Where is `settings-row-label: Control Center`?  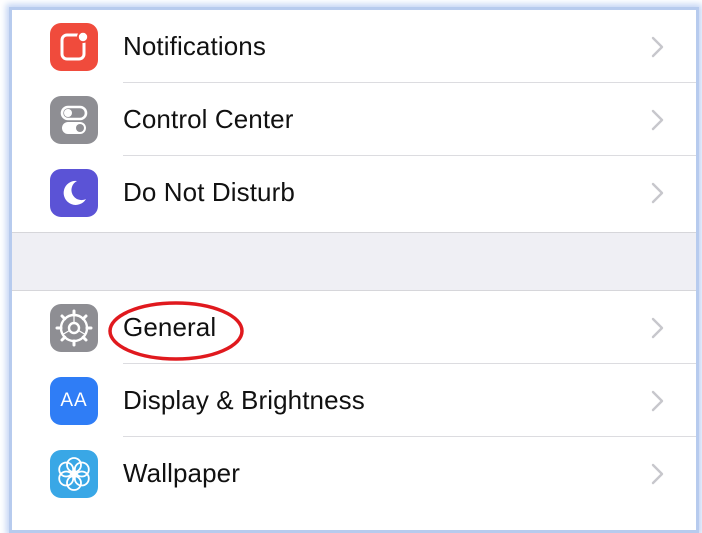
settings-row-label: Control Center is located at coordinates (208, 119).